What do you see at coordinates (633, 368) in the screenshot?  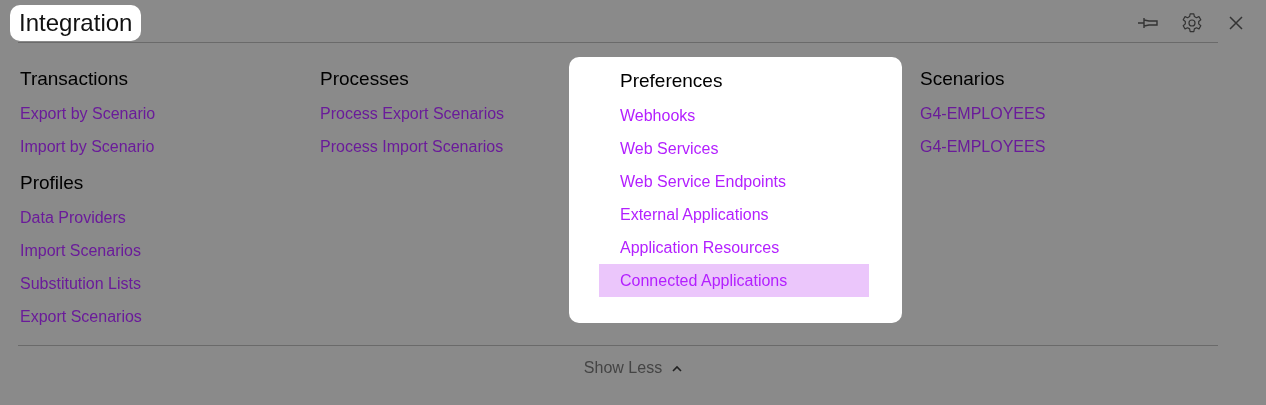 I see `show-less-button: Show Less` at bounding box center [633, 368].